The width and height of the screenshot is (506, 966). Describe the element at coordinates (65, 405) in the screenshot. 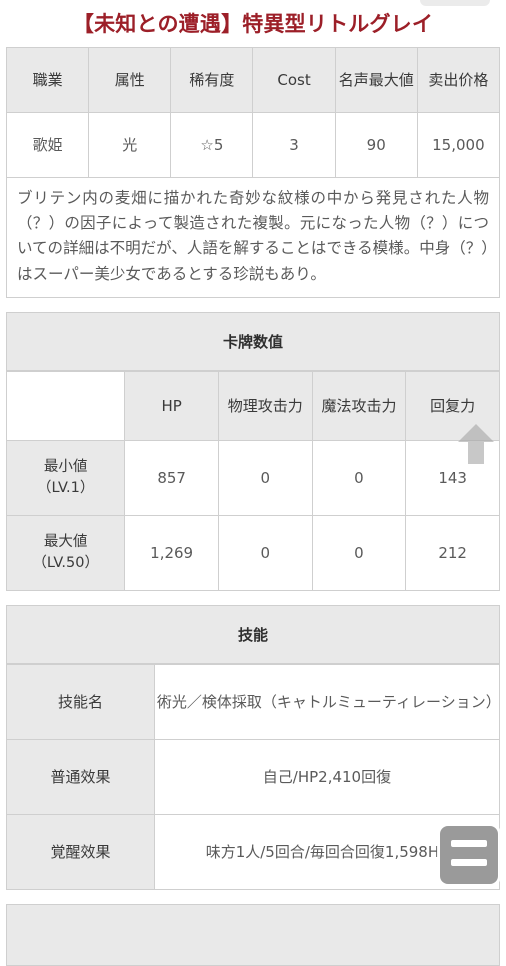

I see `stats-header-blank` at that location.